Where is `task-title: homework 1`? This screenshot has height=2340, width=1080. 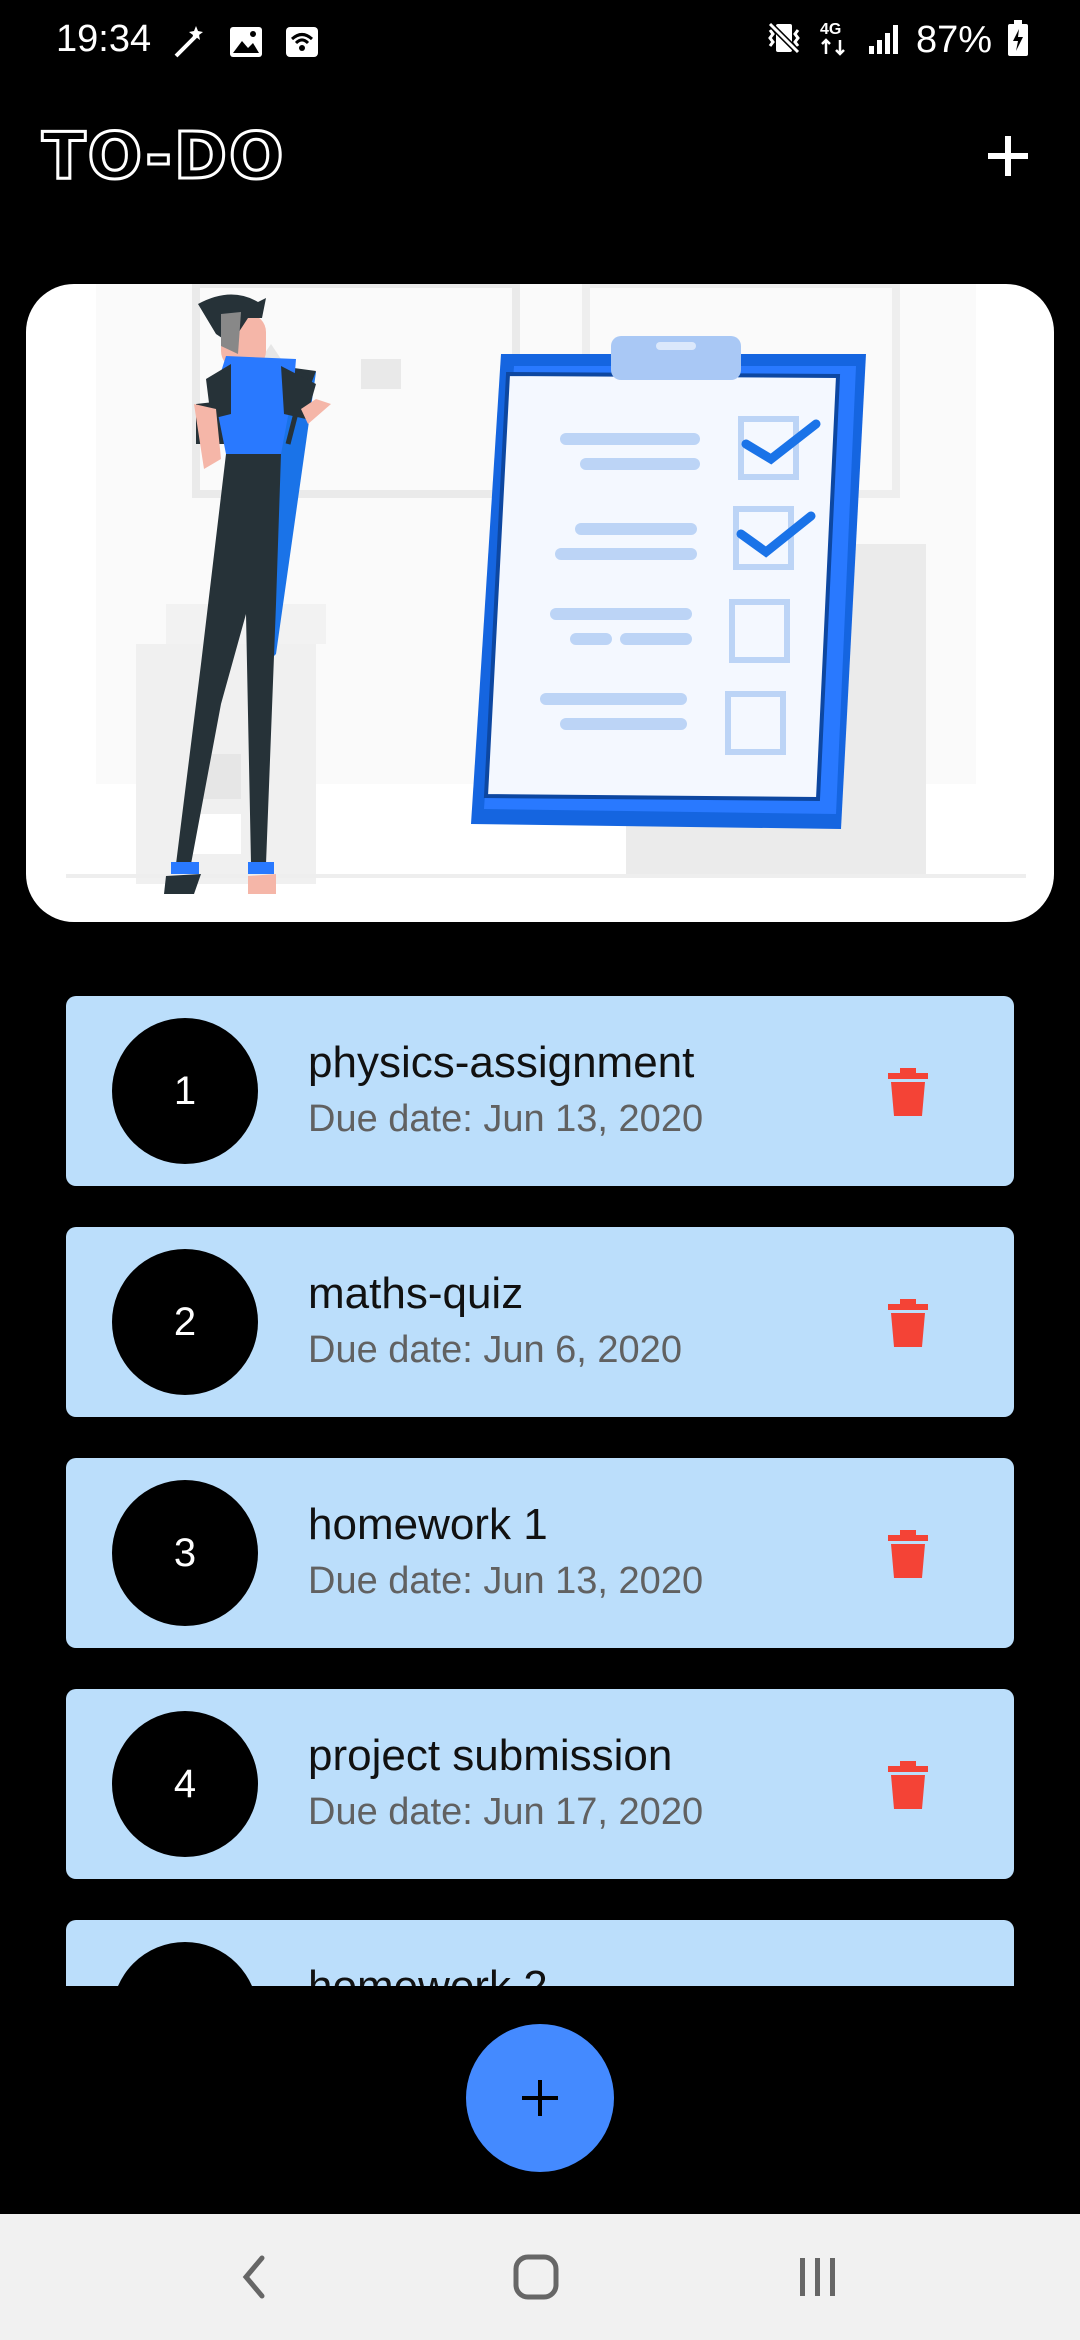 task-title: homework 1 is located at coordinates (428, 1524).